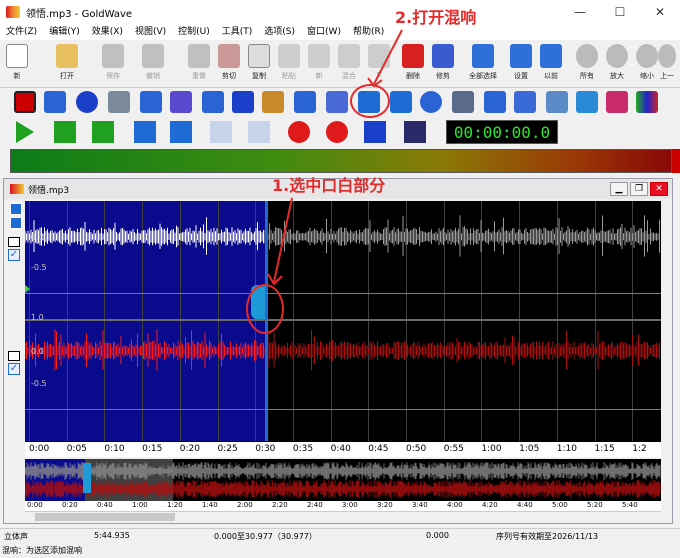 The image size is (680, 558). Describe the element at coordinates (319, 56) in the screenshot. I see `paste-new-icon` at that location.